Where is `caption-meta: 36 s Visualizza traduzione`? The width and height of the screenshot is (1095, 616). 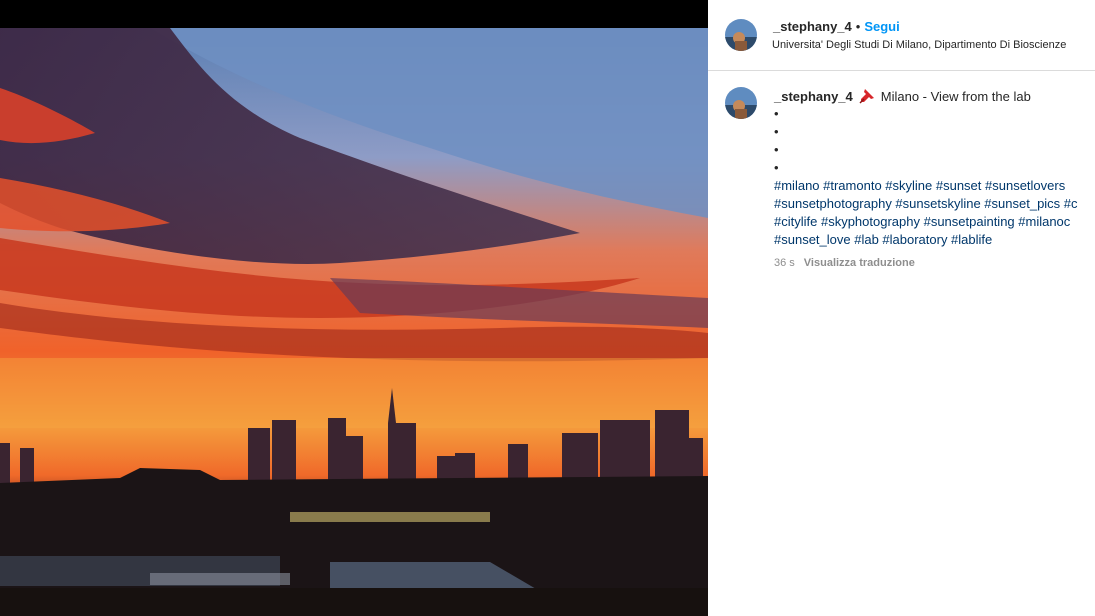 caption-meta: 36 s Visualizza traduzione is located at coordinates (844, 263).